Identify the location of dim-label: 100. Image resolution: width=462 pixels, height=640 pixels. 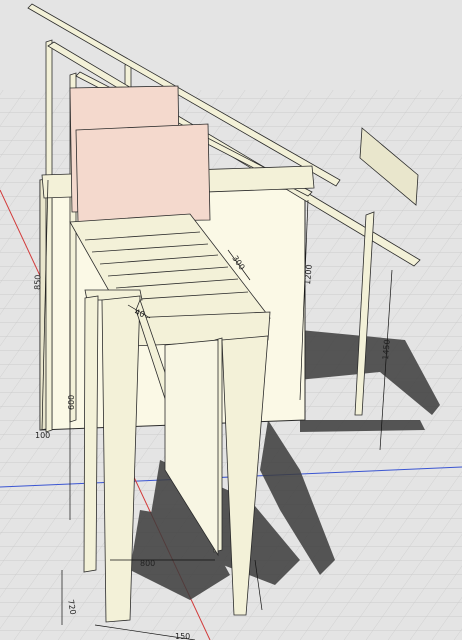
(42, 435).